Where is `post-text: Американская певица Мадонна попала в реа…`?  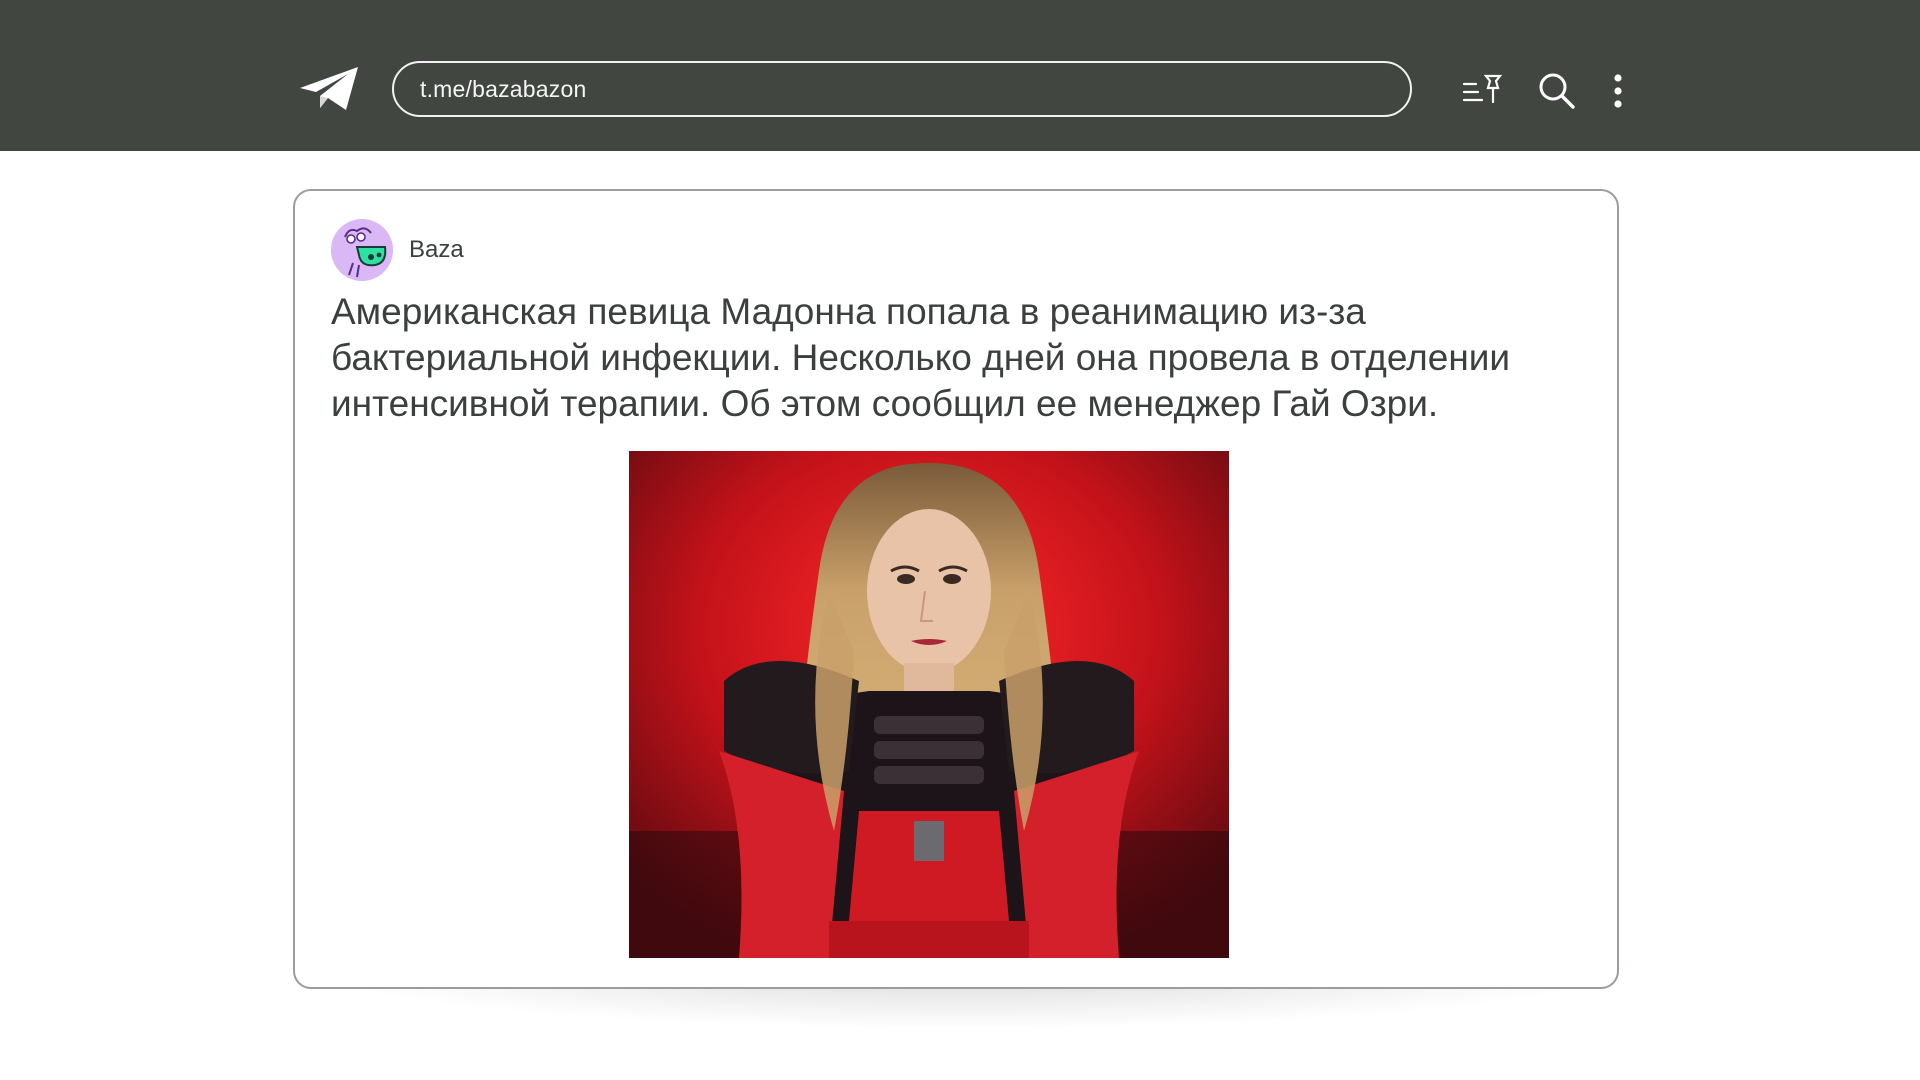
post-text: Американская певица Мадонна попала в реа… is located at coordinates (921, 357).